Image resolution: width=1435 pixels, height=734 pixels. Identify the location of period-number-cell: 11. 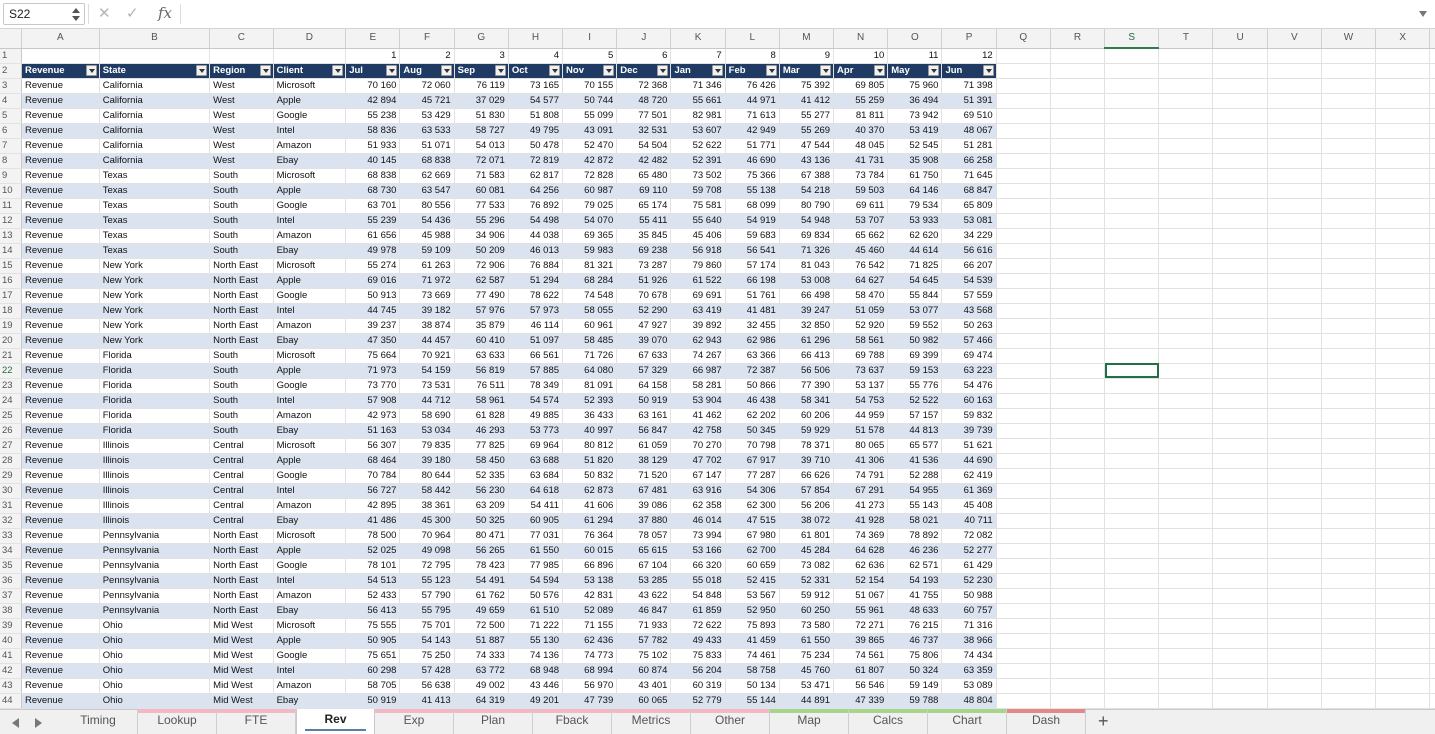
(915, 56).